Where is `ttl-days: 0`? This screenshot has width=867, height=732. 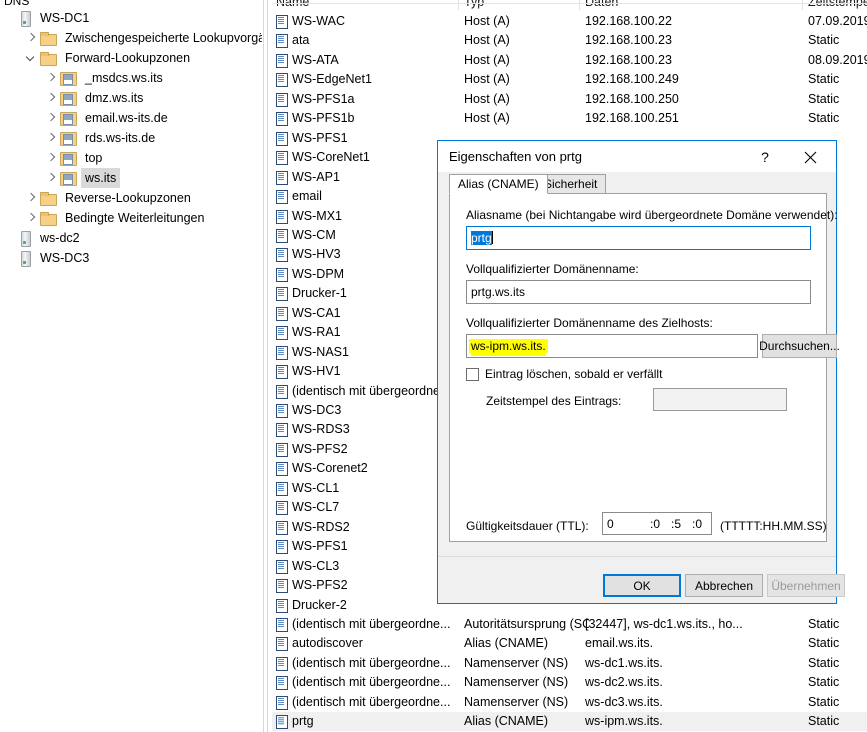 ttl-days: 0 is located at coordinates (610, 524).